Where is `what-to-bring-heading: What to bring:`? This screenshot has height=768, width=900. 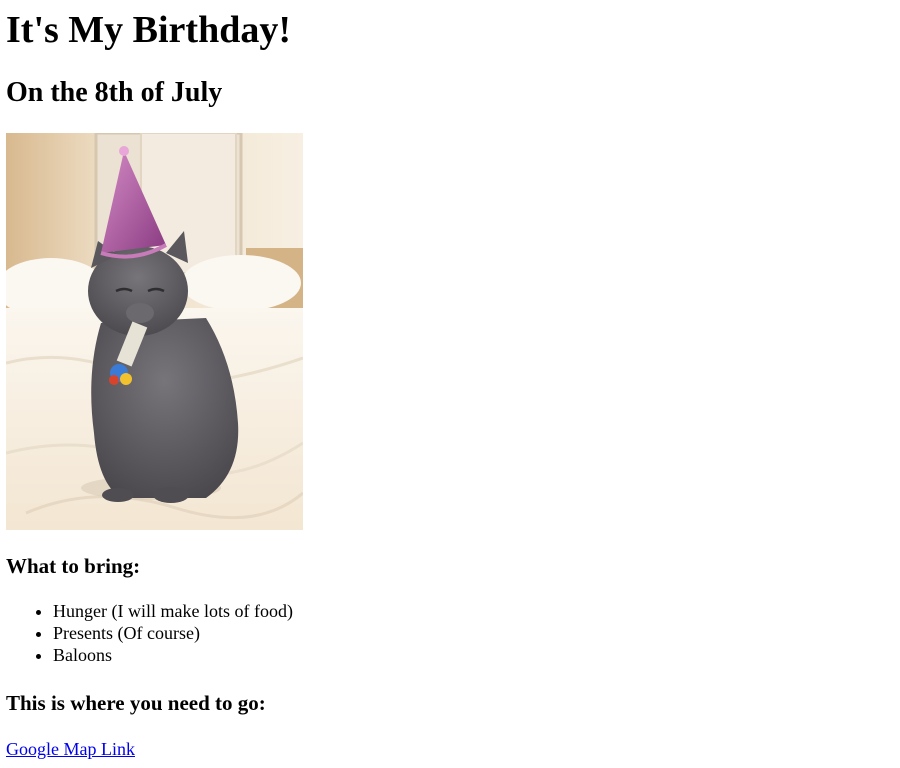 what-to-bring-heading: What to bring: is located at coordinates (73, 566).